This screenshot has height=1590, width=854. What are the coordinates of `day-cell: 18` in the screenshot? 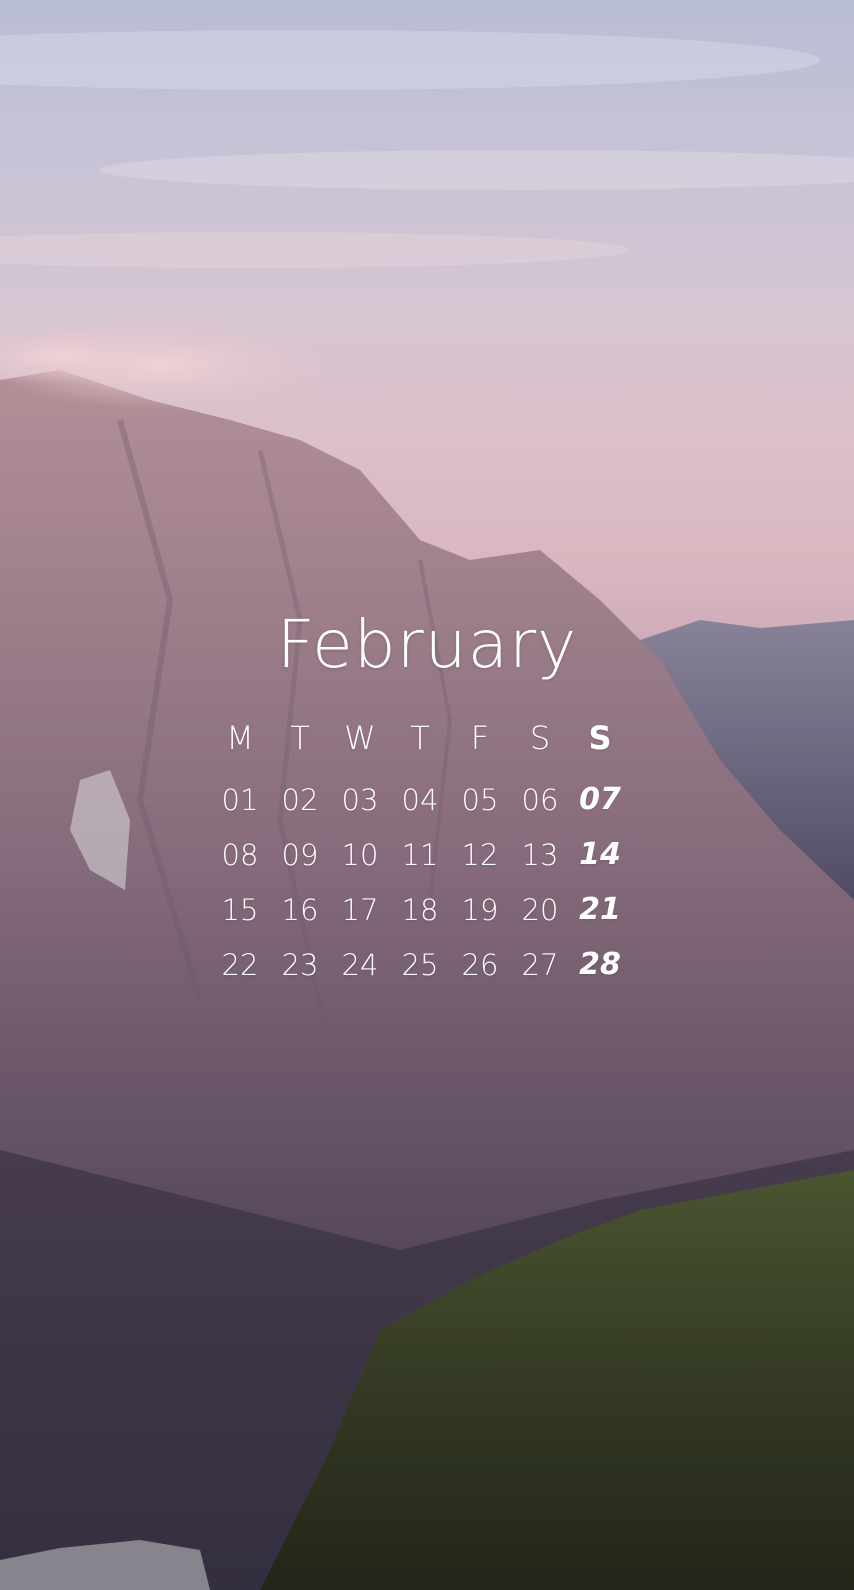 It's located at (420, 910).